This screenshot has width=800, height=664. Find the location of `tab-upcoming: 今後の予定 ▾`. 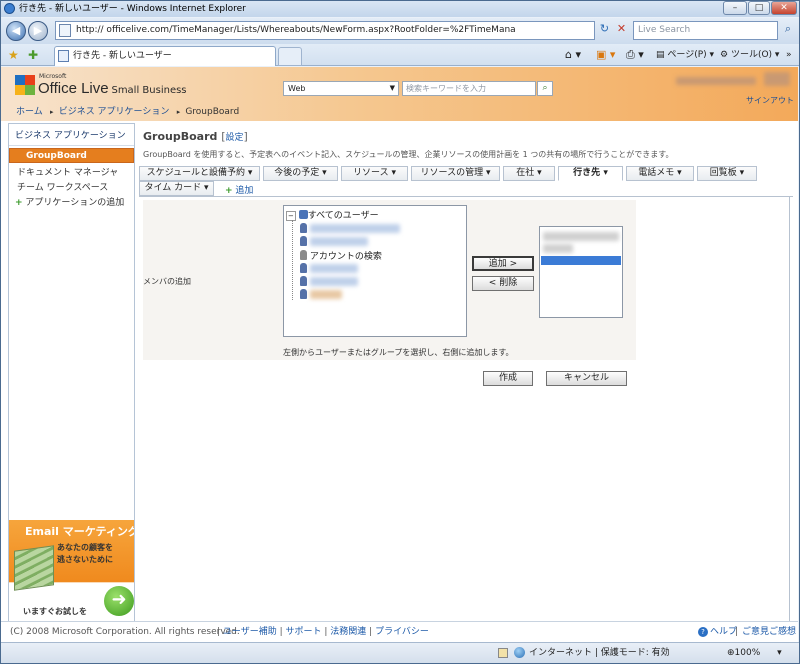

tab-upcoming: 今後の予定 ▾ is located at coordinates (300, 173).